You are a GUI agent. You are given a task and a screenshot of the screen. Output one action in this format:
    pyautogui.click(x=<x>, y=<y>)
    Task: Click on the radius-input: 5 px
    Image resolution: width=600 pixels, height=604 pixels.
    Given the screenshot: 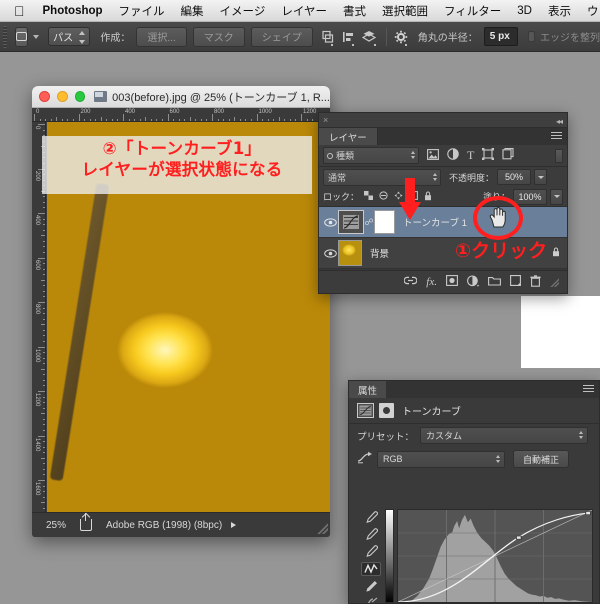 What is the action you would take?
    pyautogui.click(x=500, y=36)
    